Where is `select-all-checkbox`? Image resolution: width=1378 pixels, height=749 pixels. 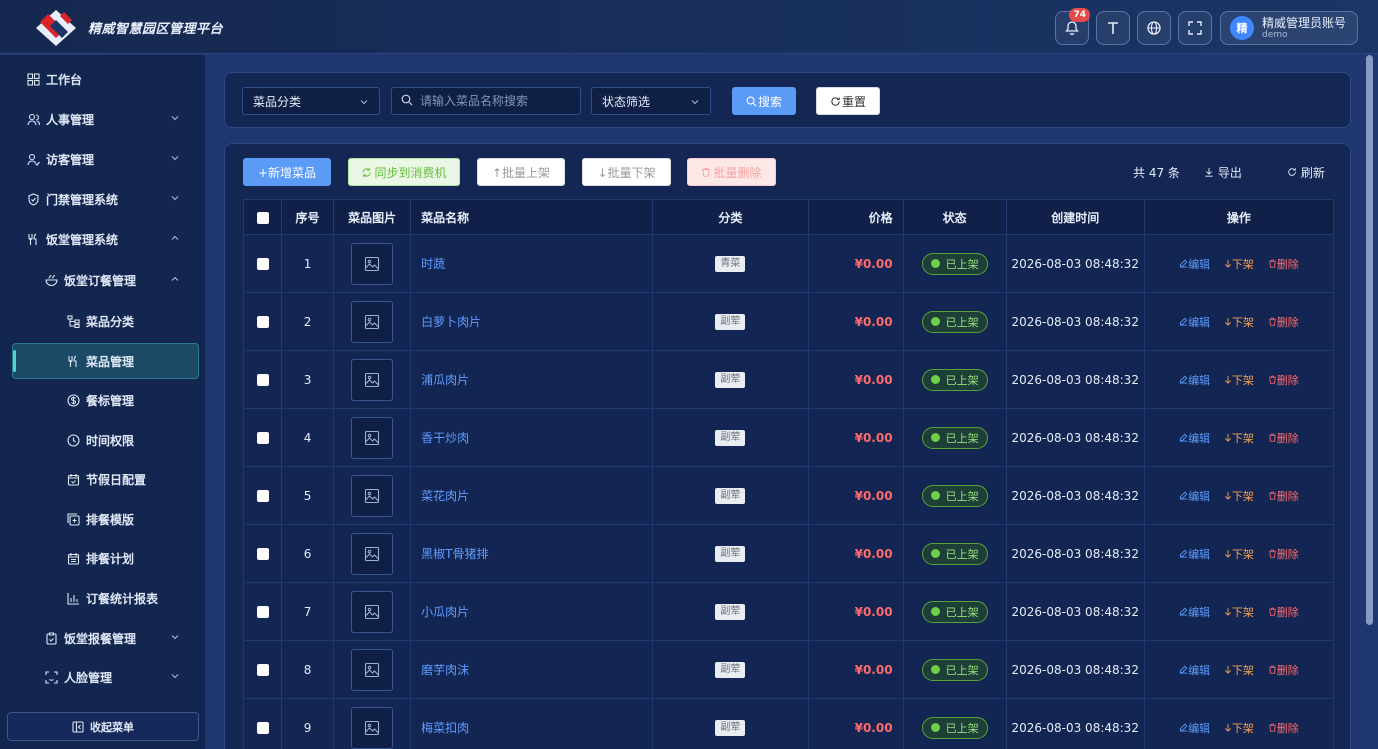
select-all-checkbox is located at coordinates (262, 217).